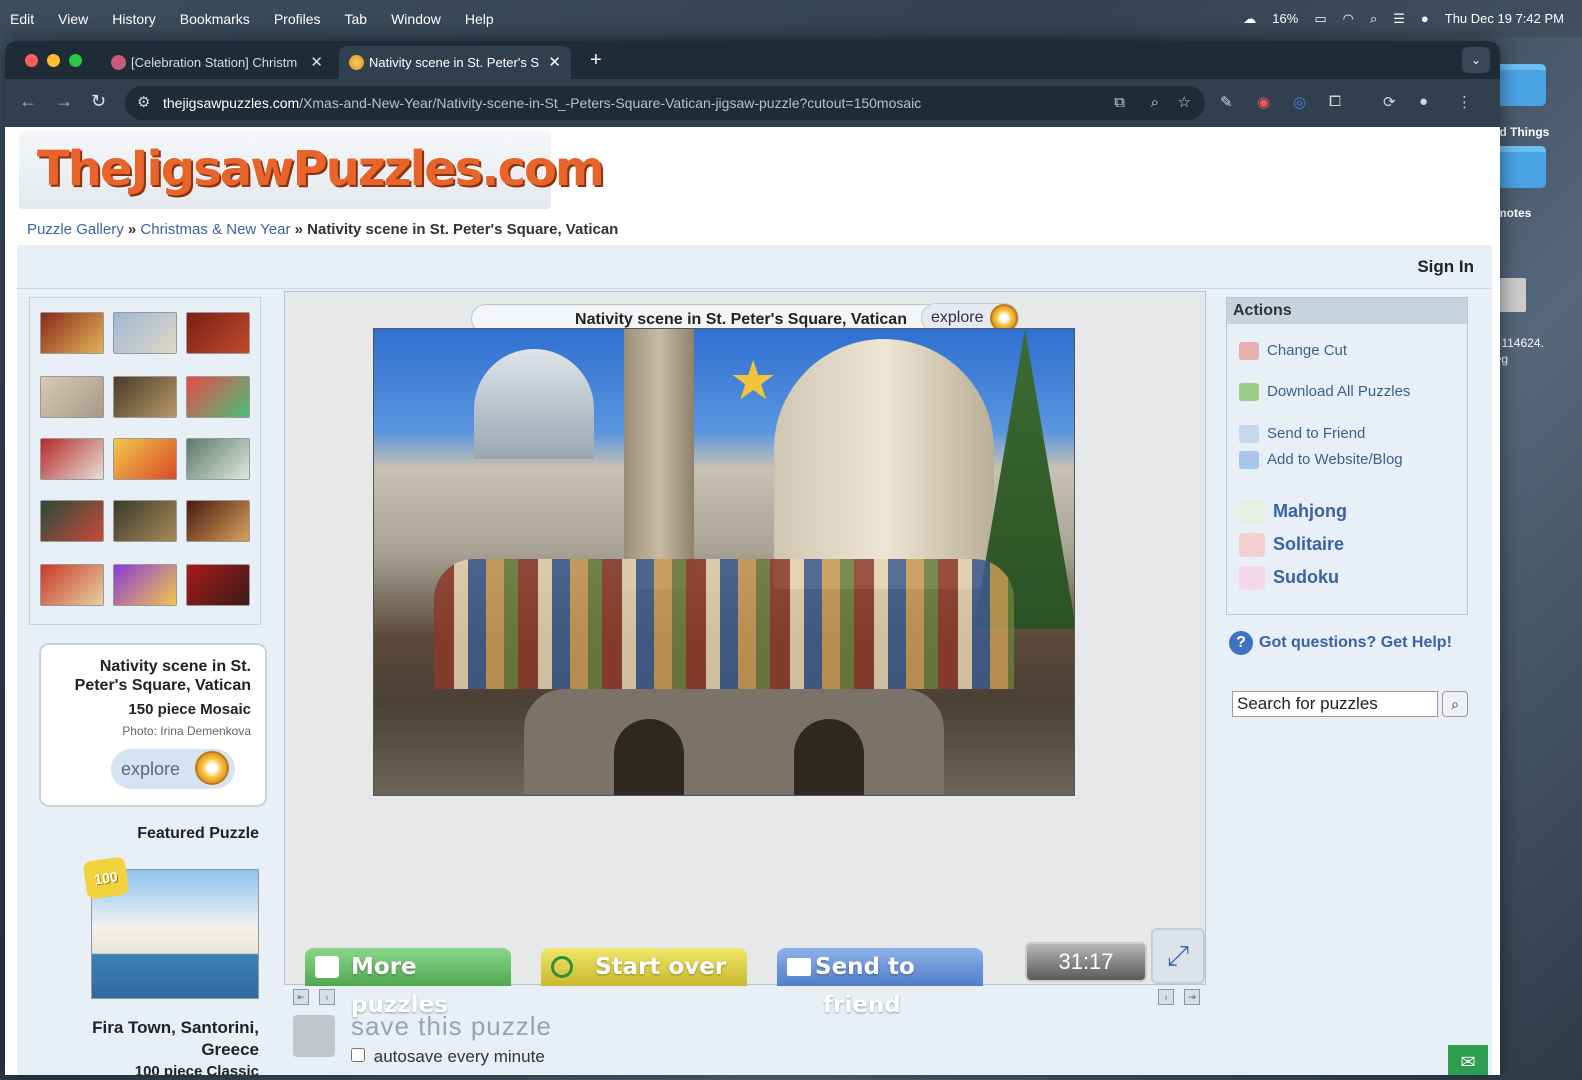  What do you see at coordinates (1373, 19) in the screenshot?
I see `search-icon: ⌕` at bounding box center [1373, 19].